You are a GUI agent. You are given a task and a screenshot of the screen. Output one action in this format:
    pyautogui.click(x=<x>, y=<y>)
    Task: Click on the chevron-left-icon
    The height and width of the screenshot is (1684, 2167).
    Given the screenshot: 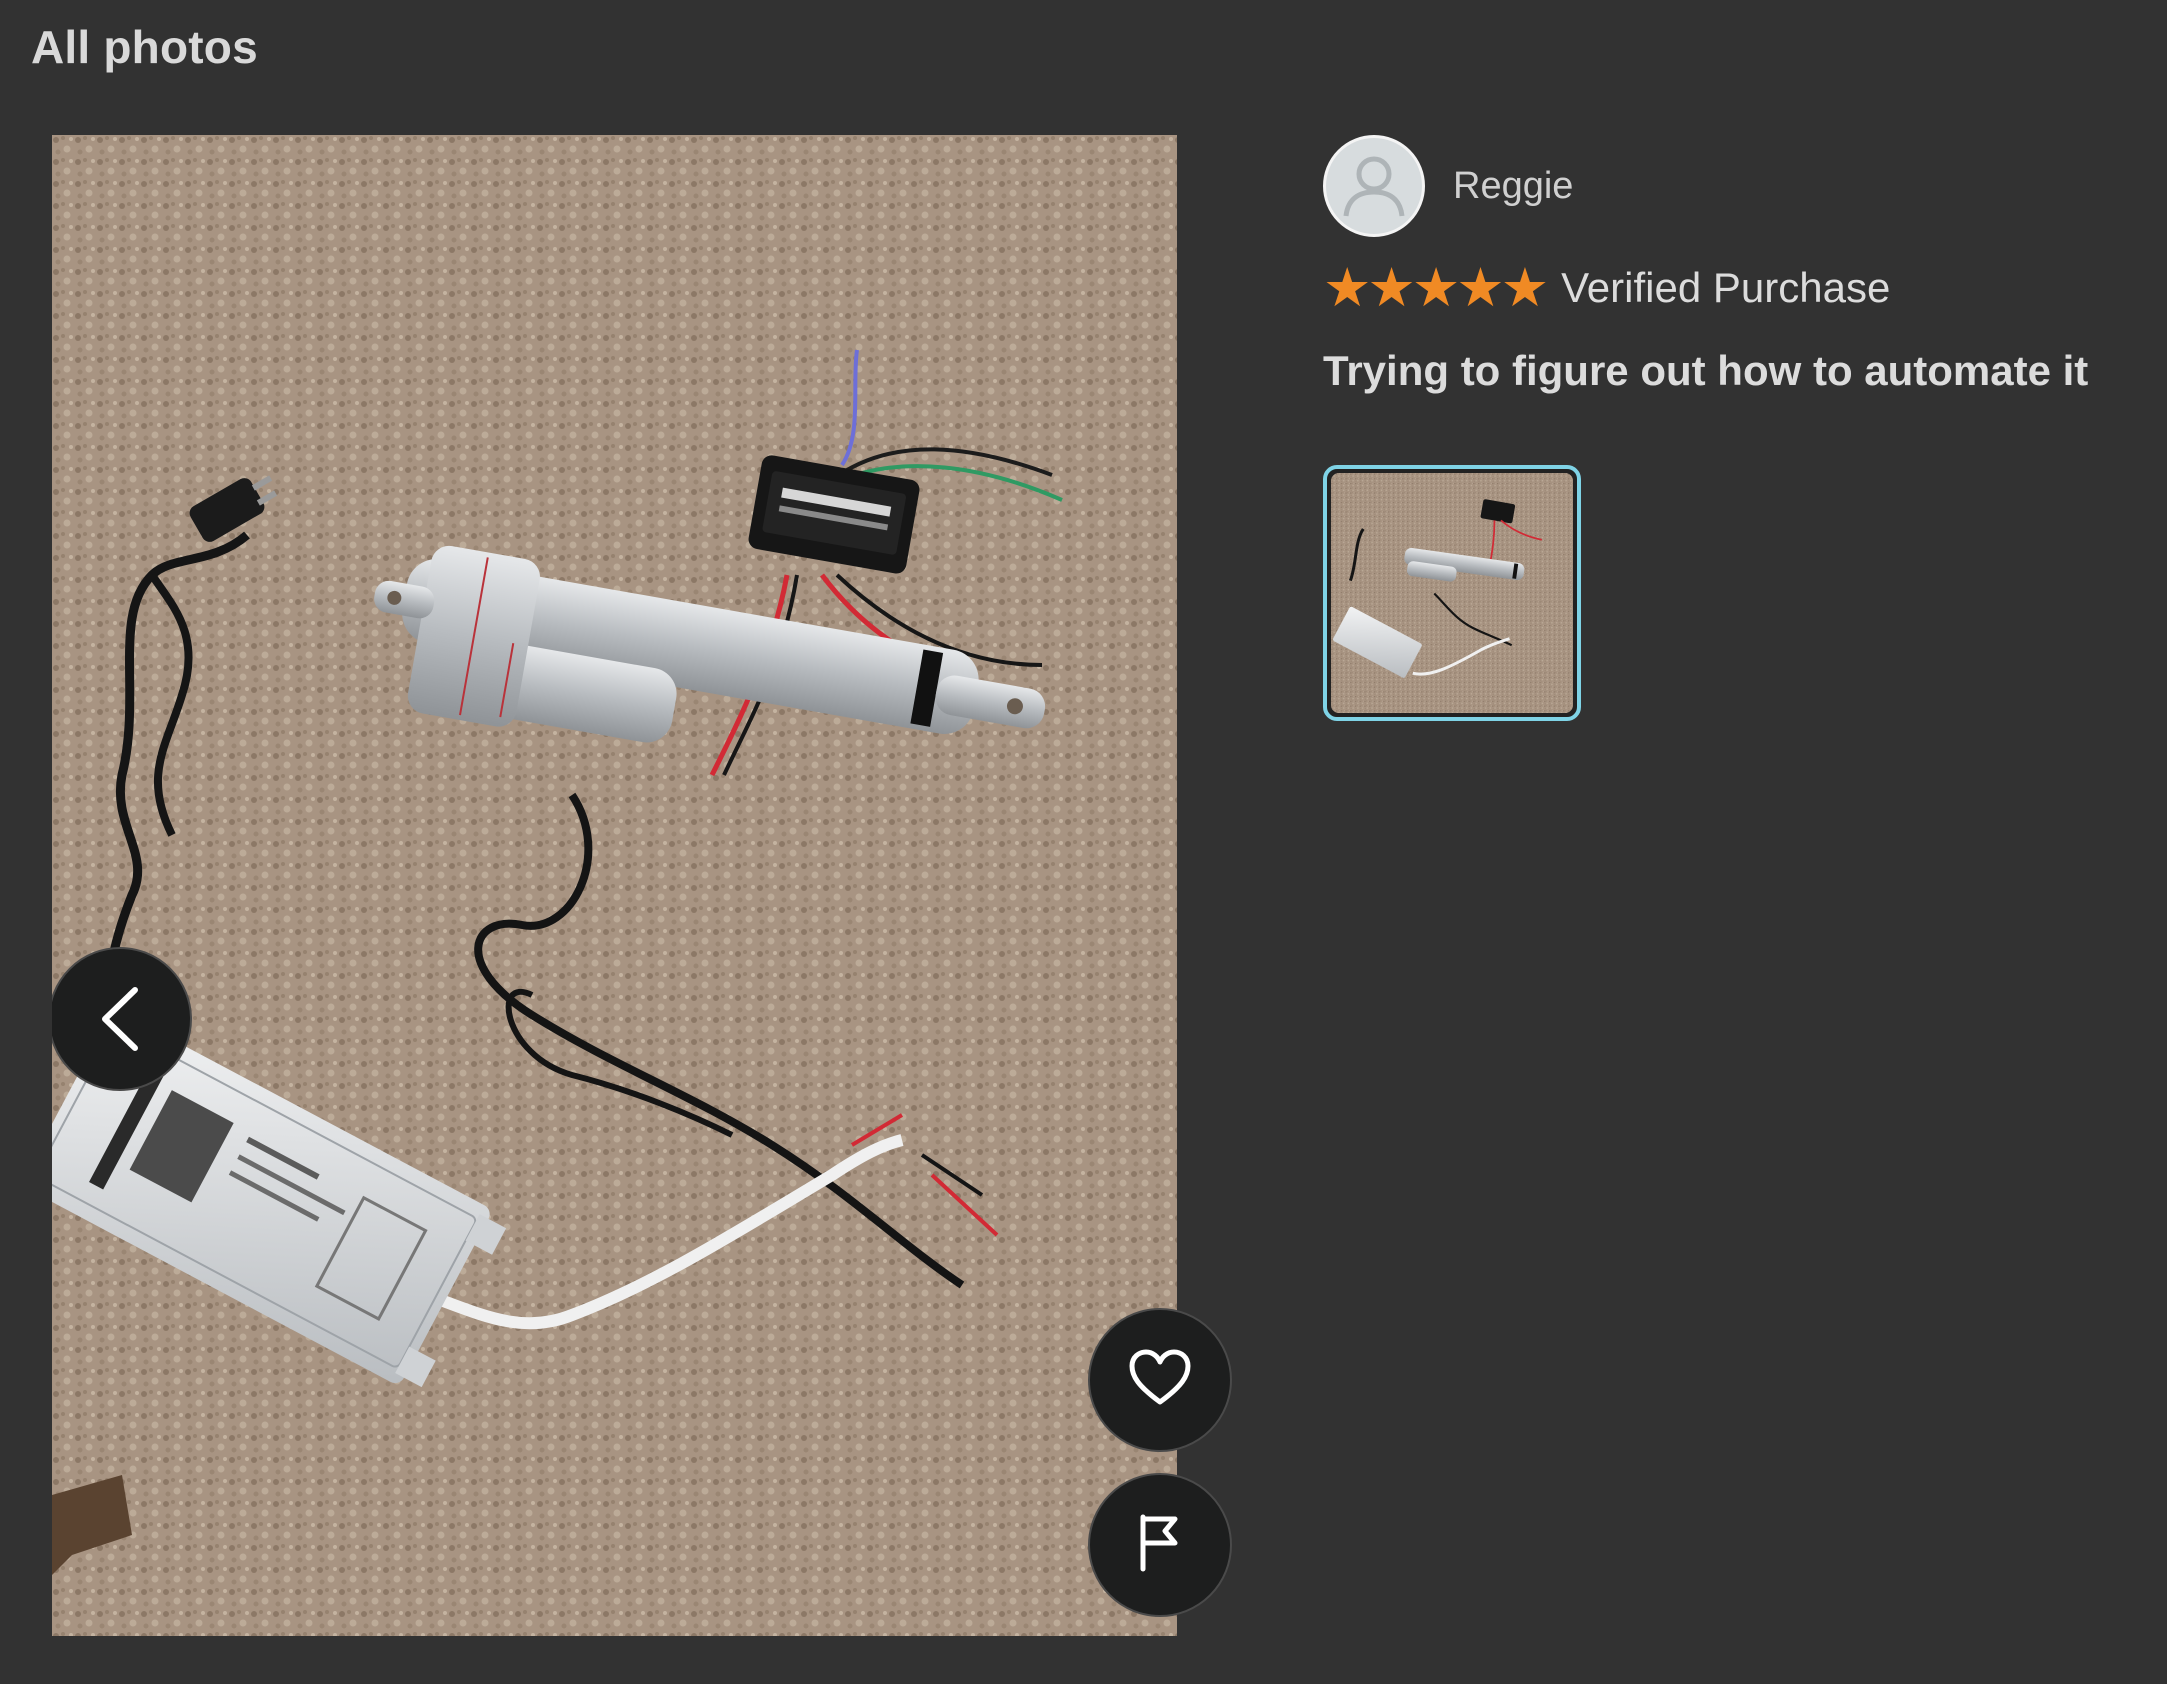 What is the action you would take?
    pyautogui.click(x=120, y=1019)
    